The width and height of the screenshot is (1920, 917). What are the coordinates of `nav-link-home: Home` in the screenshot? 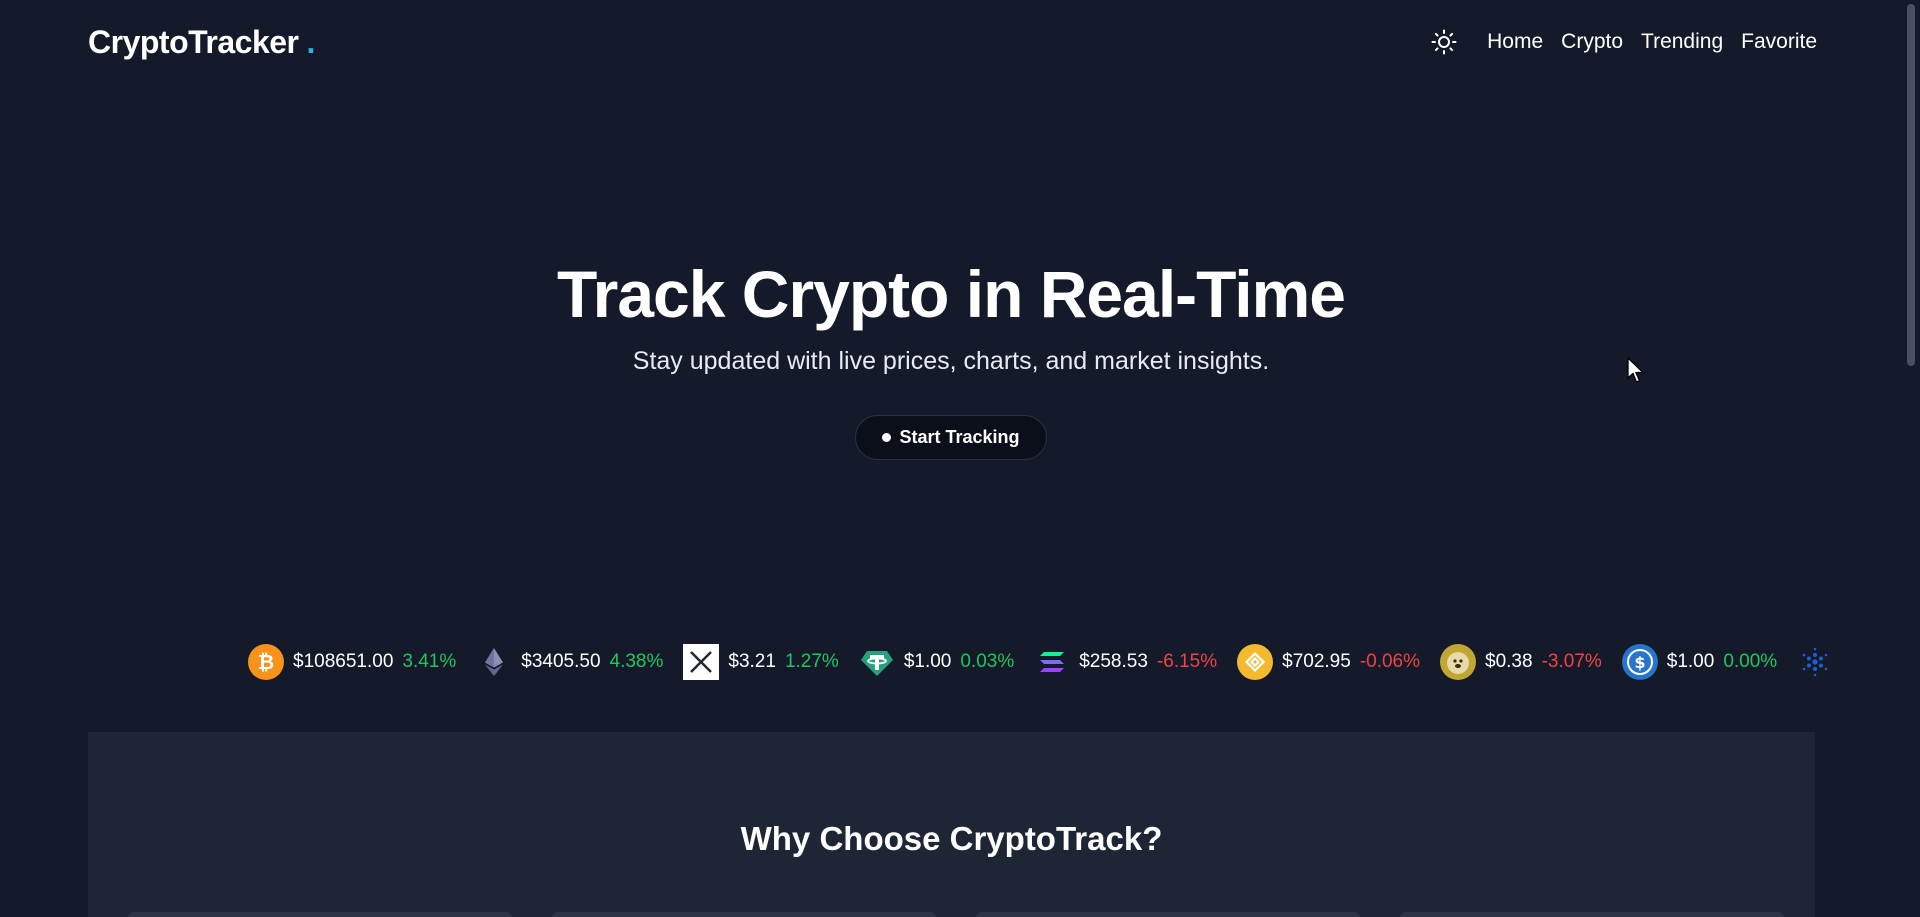 It's located at (1515, 42).